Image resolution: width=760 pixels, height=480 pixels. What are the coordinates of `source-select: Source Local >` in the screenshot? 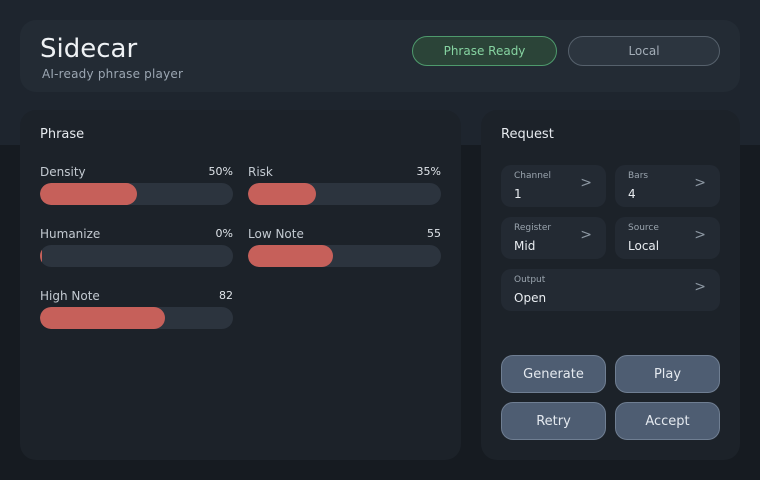 It's located at (667, 238).